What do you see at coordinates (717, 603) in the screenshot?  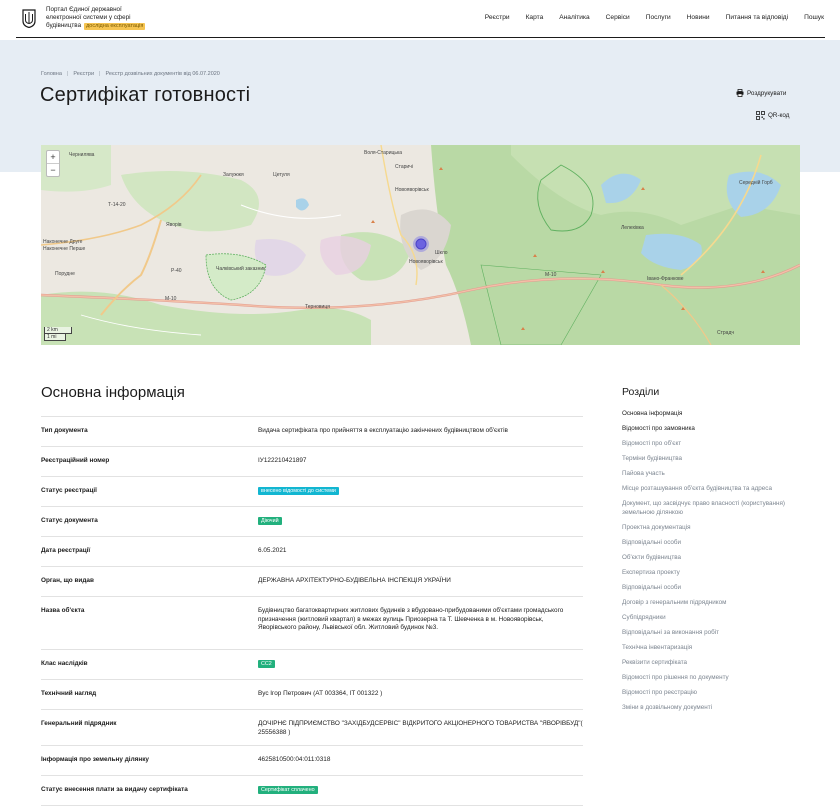 I see `section-link-general-contract: Договір з генеральним підрядником` at bounding box center [717, 603].